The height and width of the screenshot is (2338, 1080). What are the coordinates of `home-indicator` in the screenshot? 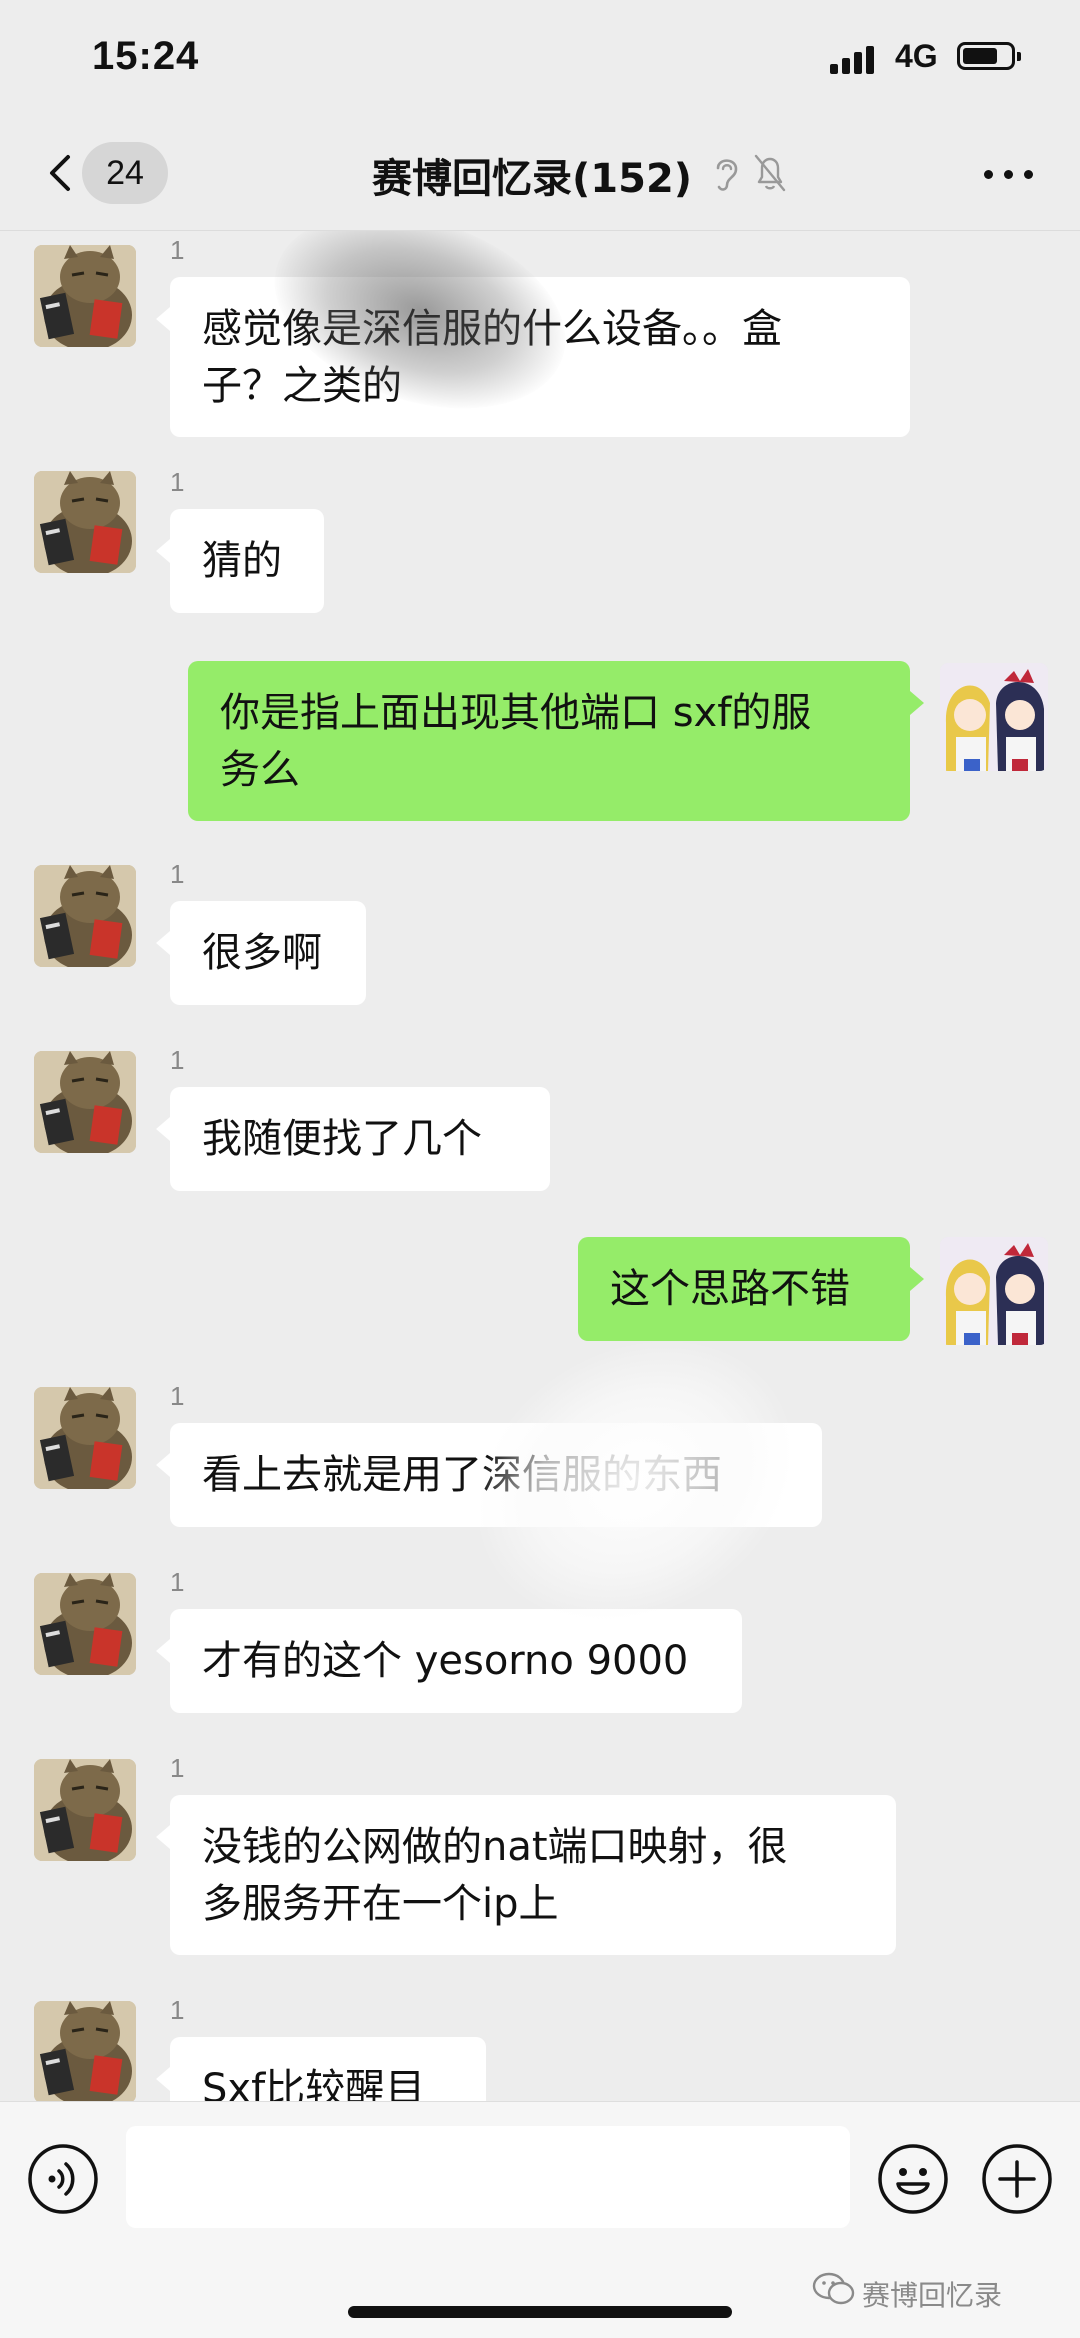 It's located at (540, 2312).